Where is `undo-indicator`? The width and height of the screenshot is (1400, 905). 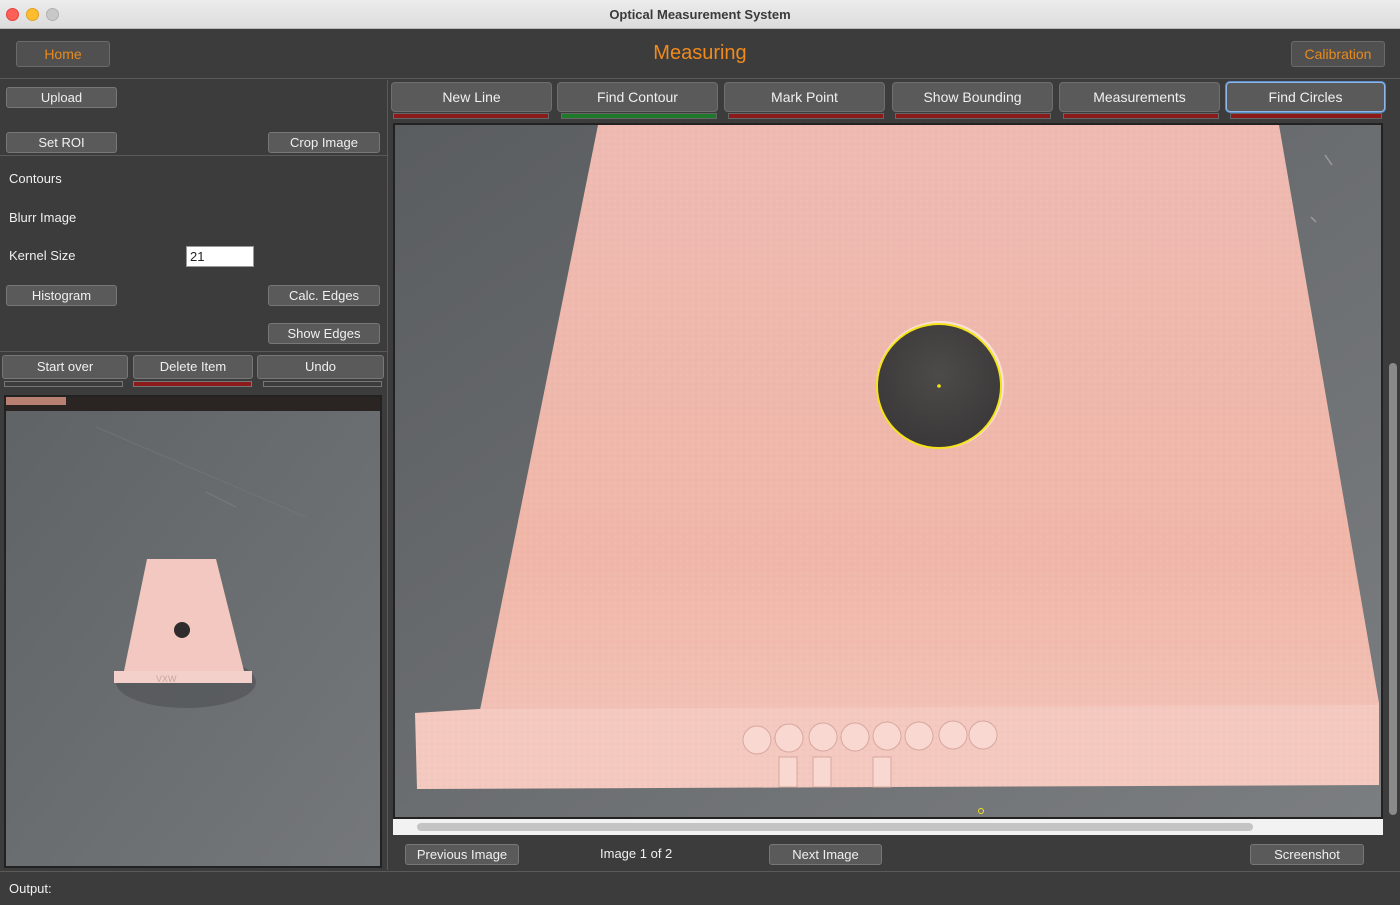 undo-indicator is located at coordinates (322, 384).